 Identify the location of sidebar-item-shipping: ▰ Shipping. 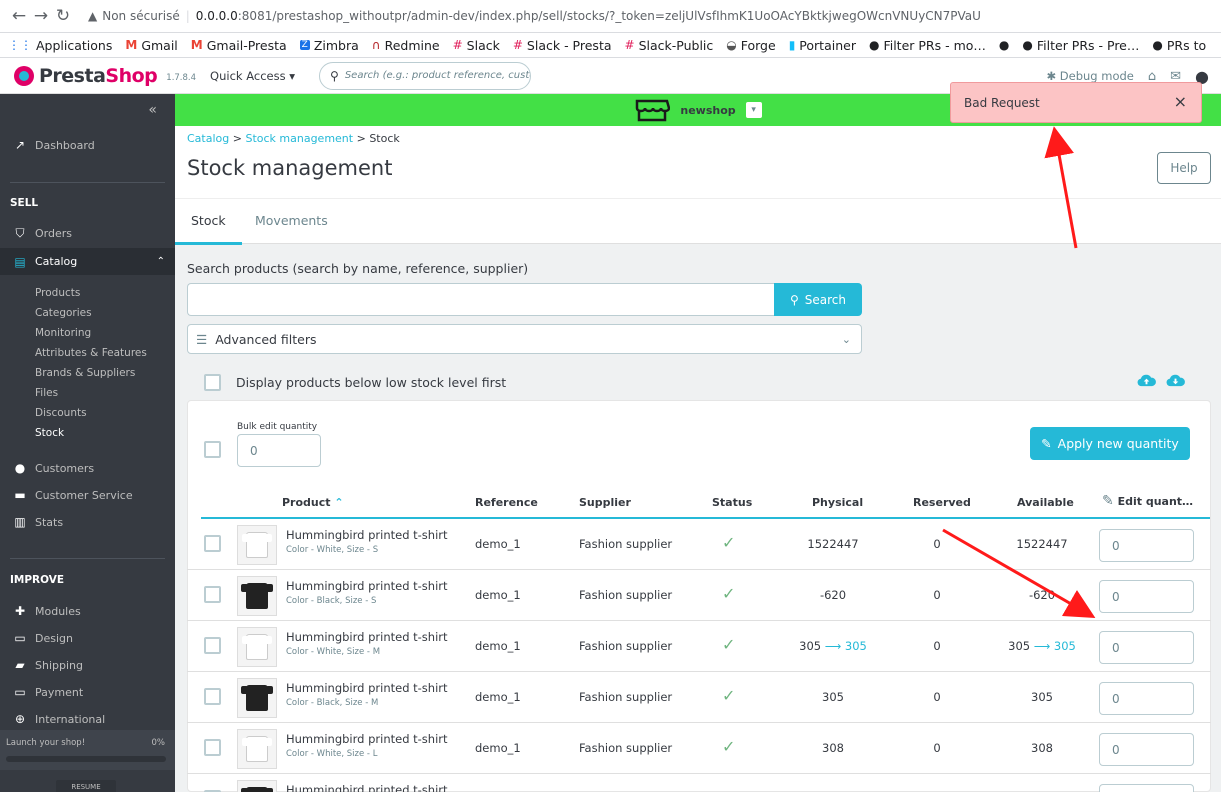
(87, 665).